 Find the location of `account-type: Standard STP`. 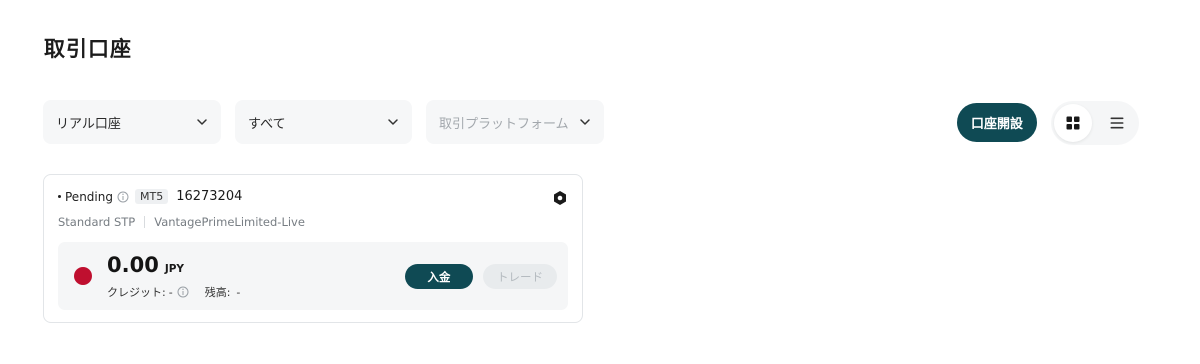

account-type: Standard STP is located at coordinates (97, 222).